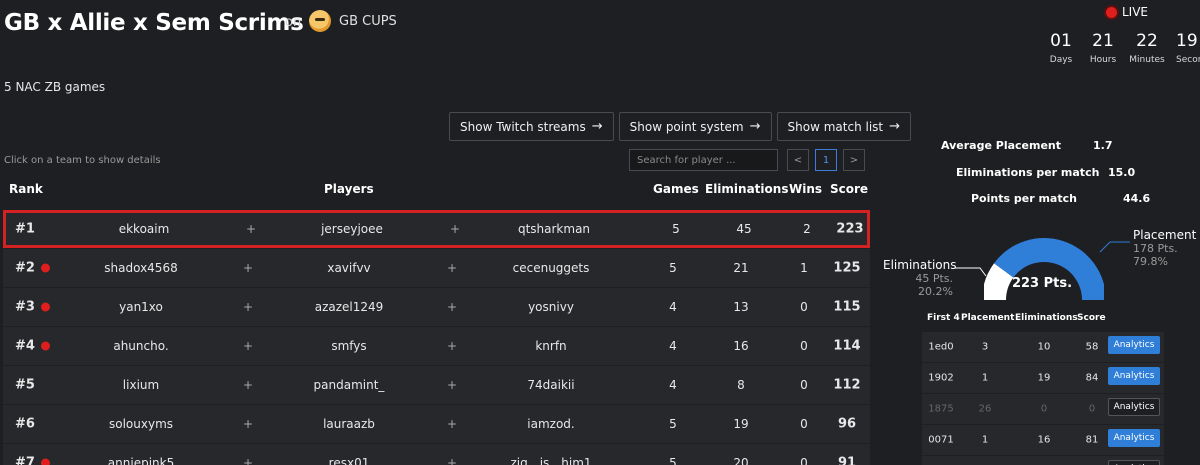 This screenshot has width=1200, height=465. I want to click on player-3: cecenuggets, so click(551, 268).